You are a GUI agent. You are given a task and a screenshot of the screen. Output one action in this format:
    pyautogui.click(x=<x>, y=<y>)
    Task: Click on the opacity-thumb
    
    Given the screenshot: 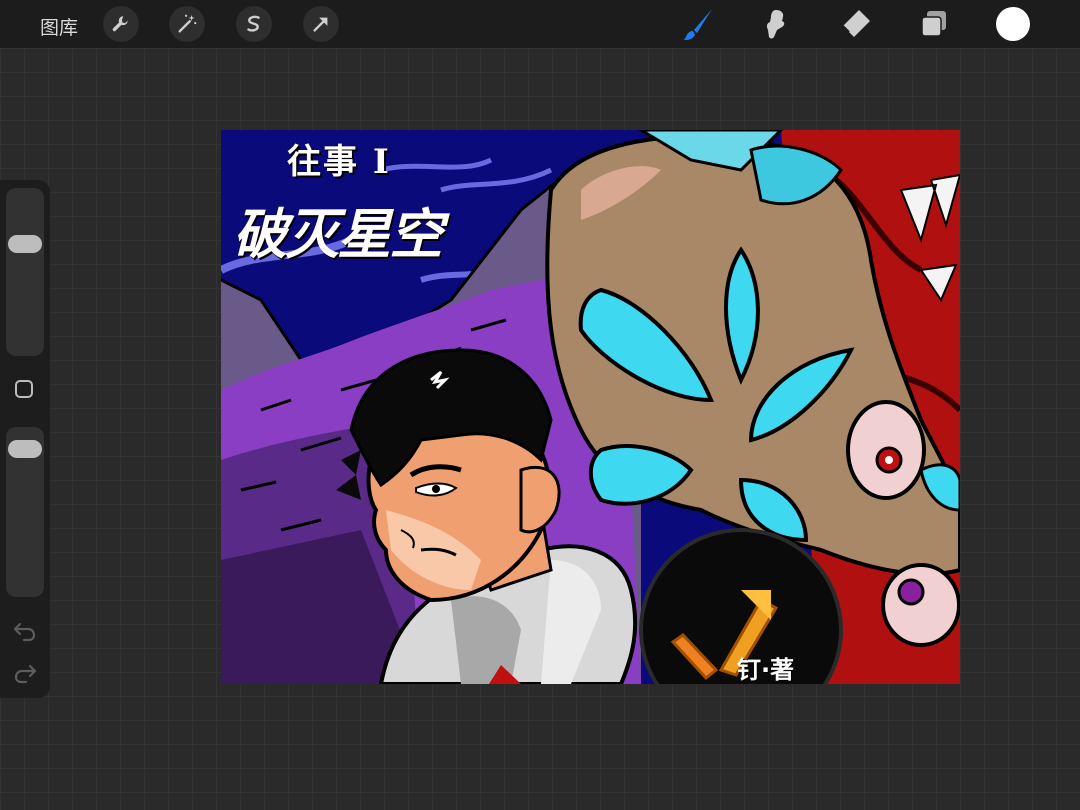 What is the action you would take?
    pyautogui.click(x=25, y=449)
    